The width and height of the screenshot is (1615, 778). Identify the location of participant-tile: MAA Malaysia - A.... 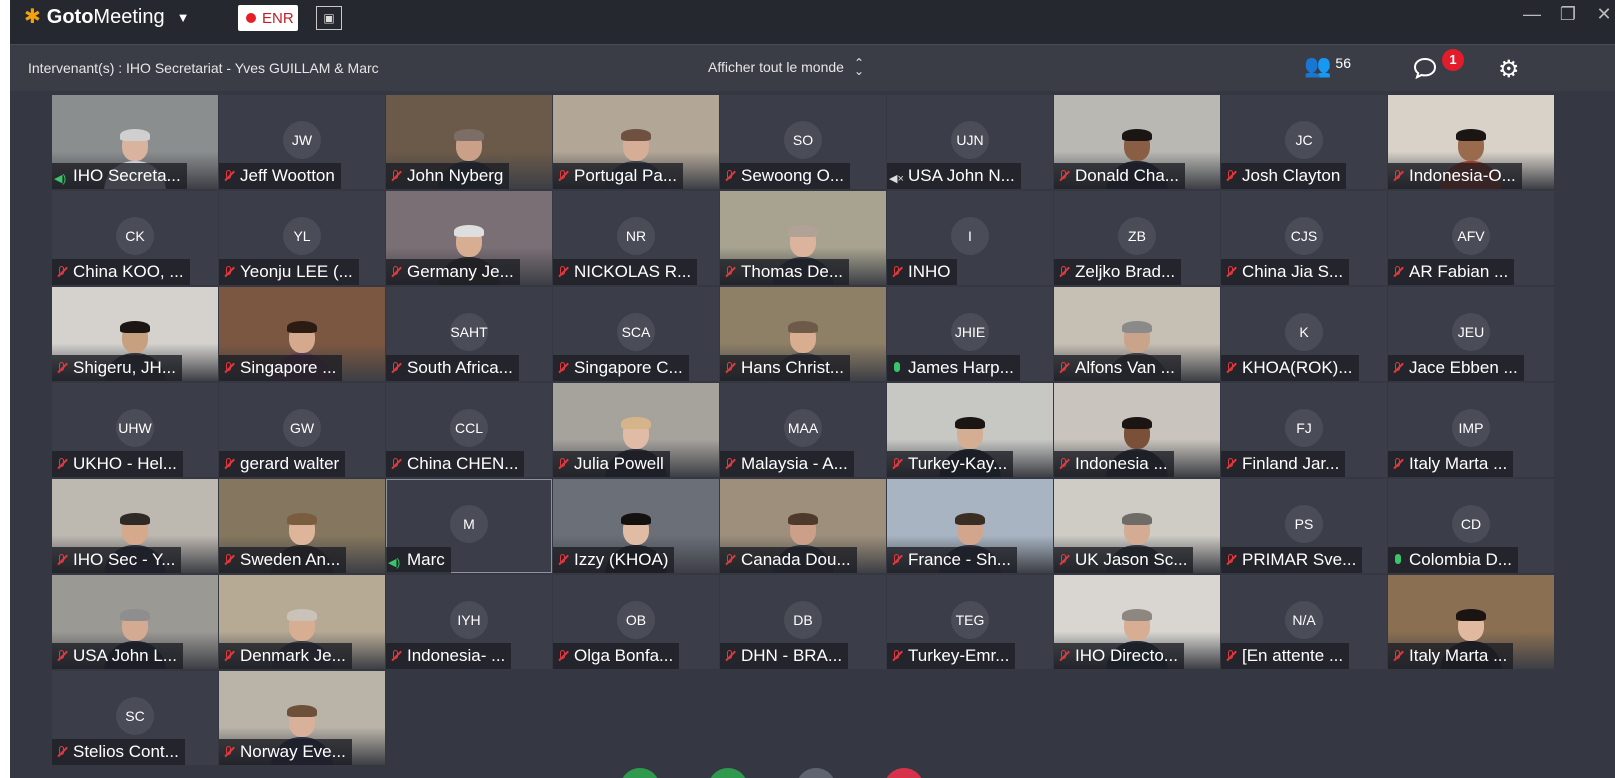
(803, 430).